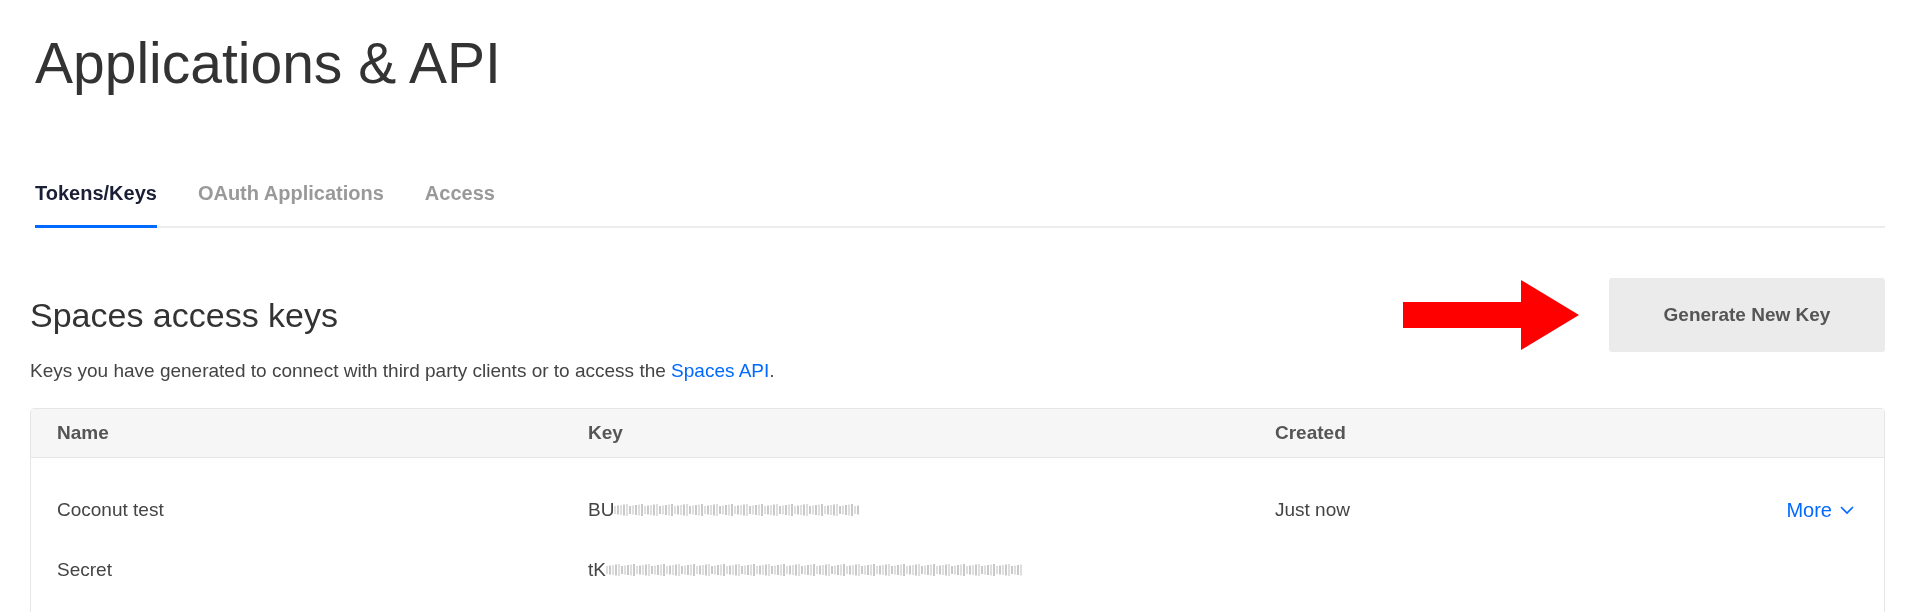 This screenshot has height=612, width=1912. What do you see at coordinates (1847, 510) in the screenshot?
I see `chevron-down-icon` at bounding box center [1847, 510].